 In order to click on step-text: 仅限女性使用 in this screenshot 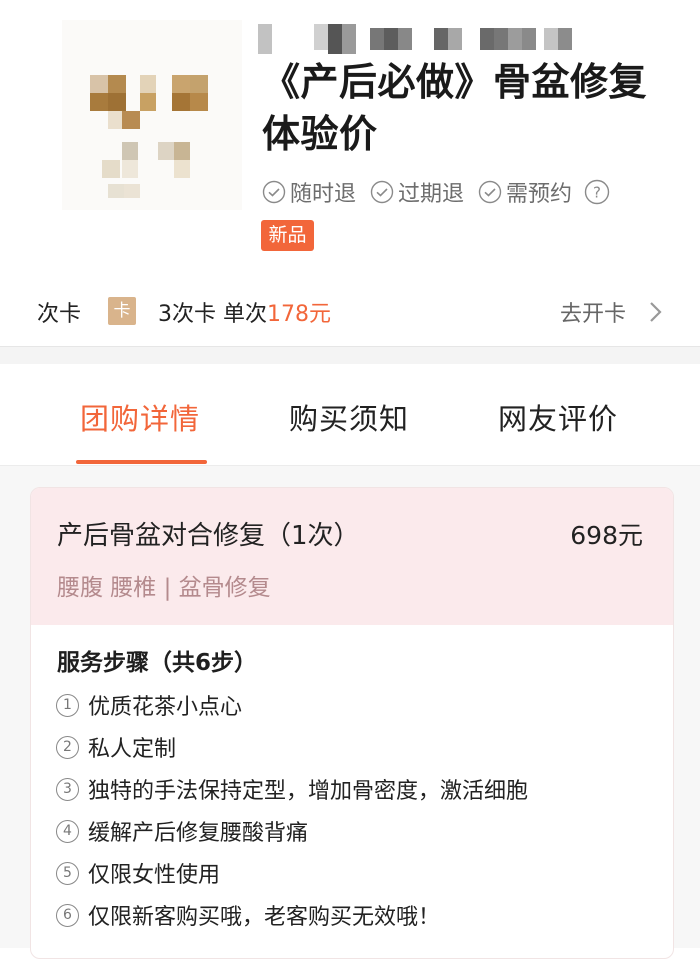, I will do `click(154, 875)`.